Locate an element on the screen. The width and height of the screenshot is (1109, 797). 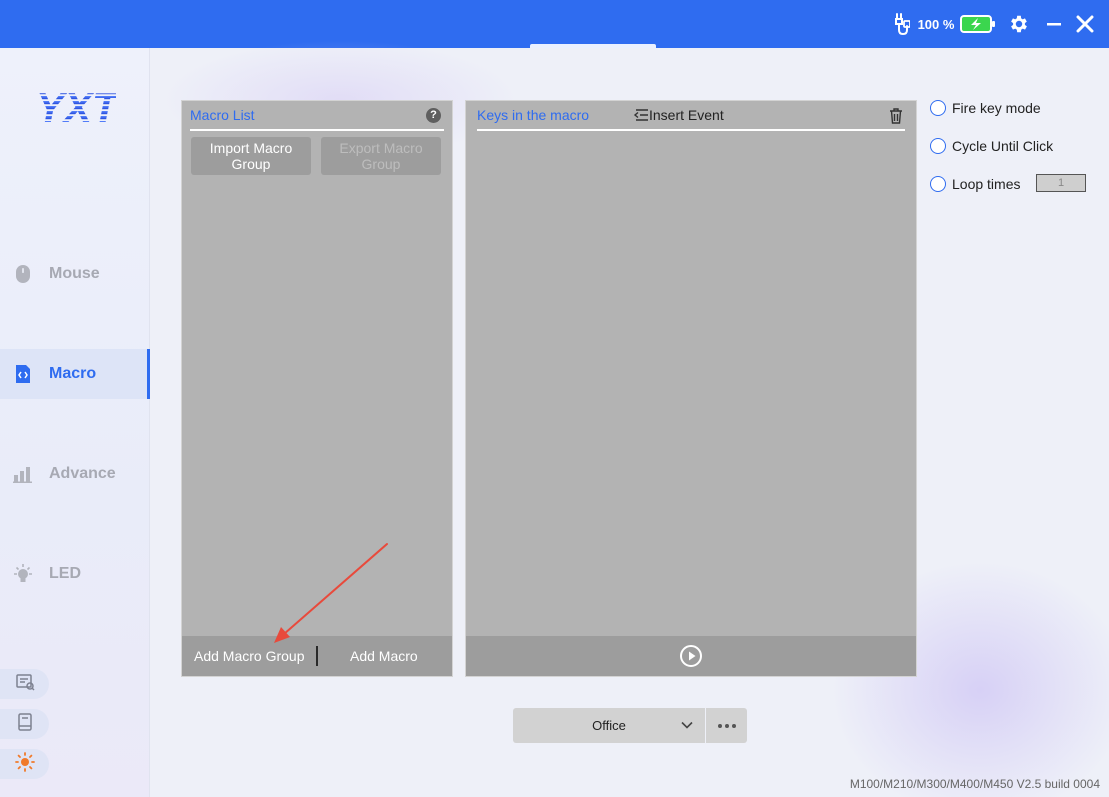
insert-event-button: Insert Event is located at coordinates (678, 115).